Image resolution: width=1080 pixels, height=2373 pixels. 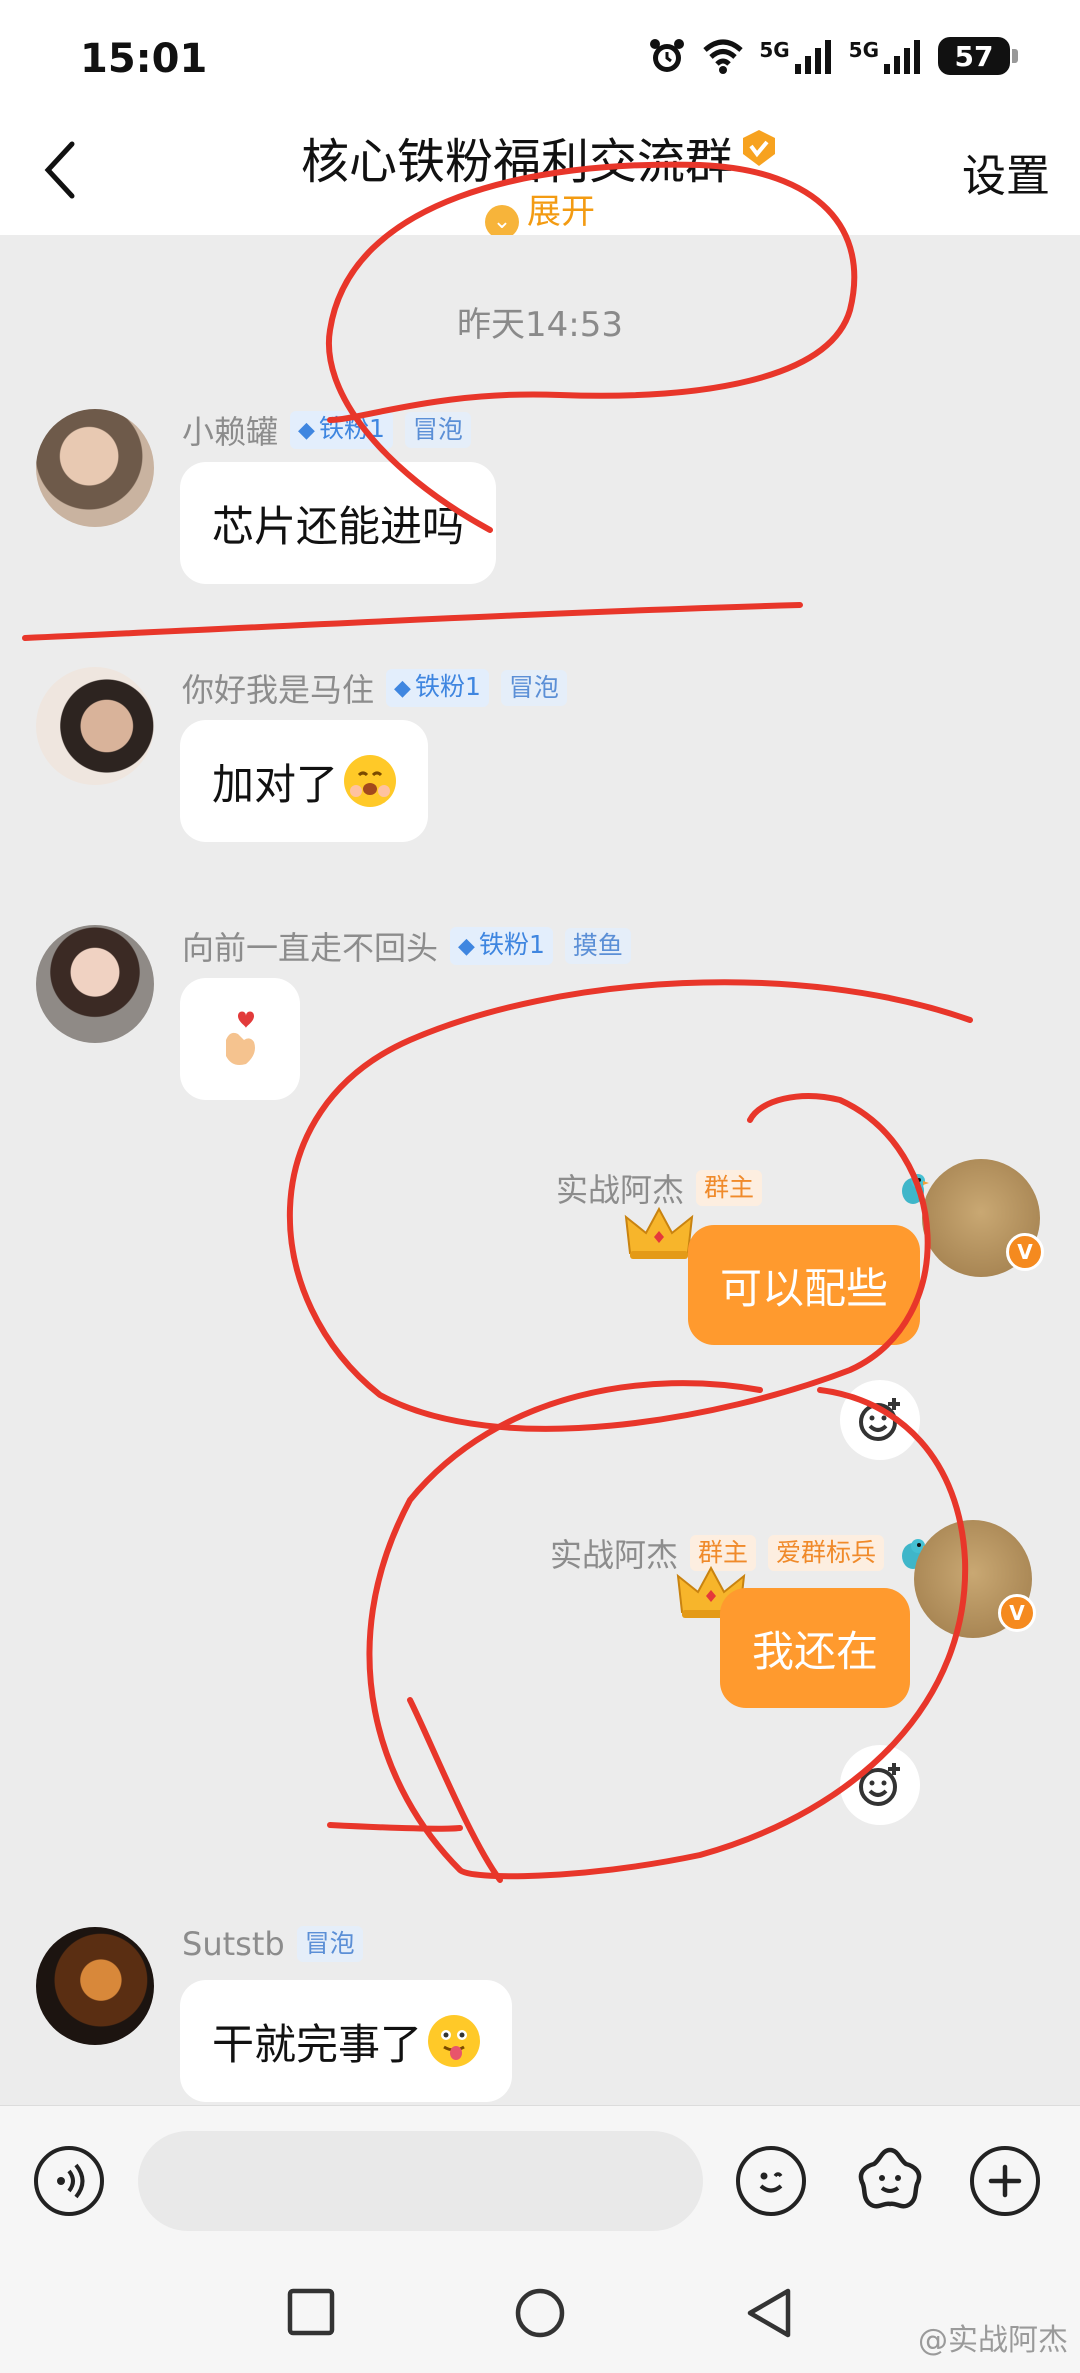 What do you see at coordinates (454, 2041) in the screenshot?
I see `tongue-out-face-emoji-icon` at bounding box center [454, 2041].